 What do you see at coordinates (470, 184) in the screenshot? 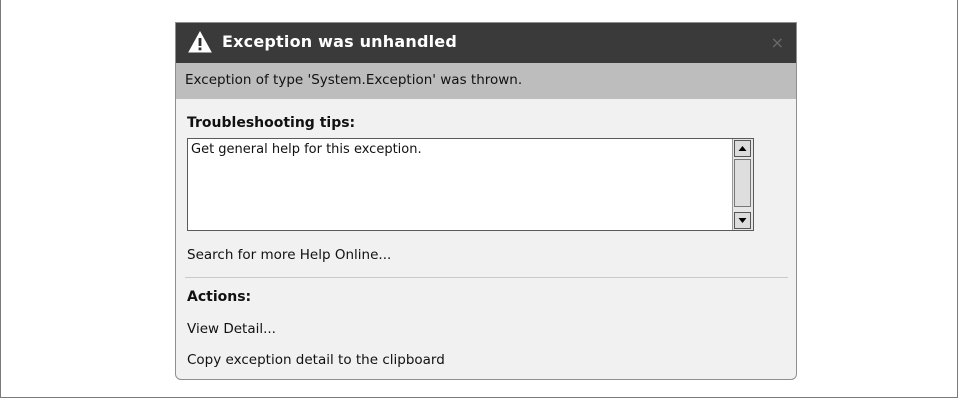
I see `troubleshooting-tips-list: Get general help for this exception.` at bounding box center [470, 184].